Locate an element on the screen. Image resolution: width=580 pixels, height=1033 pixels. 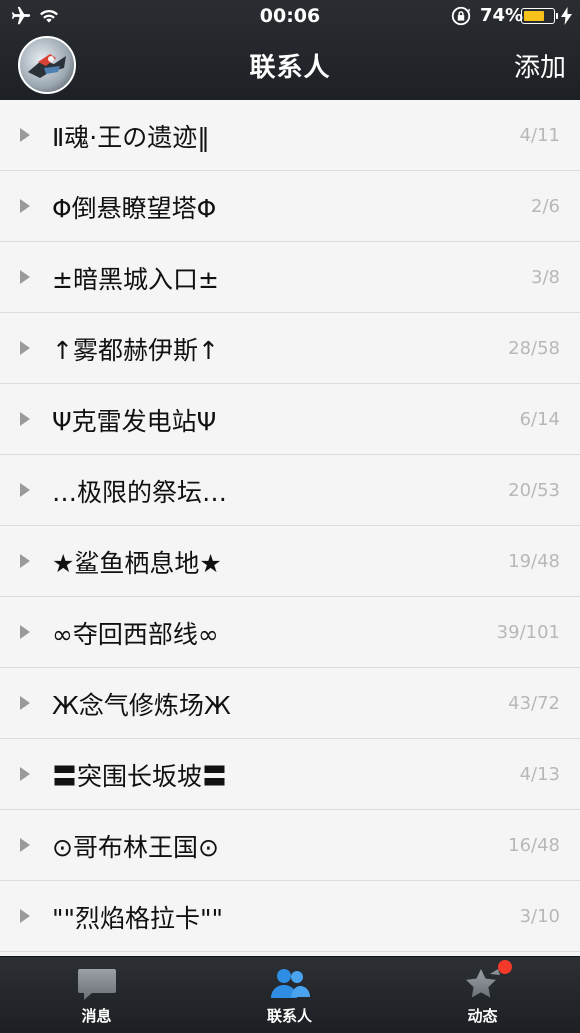
battery-icon is located at coordinates (538, 16).